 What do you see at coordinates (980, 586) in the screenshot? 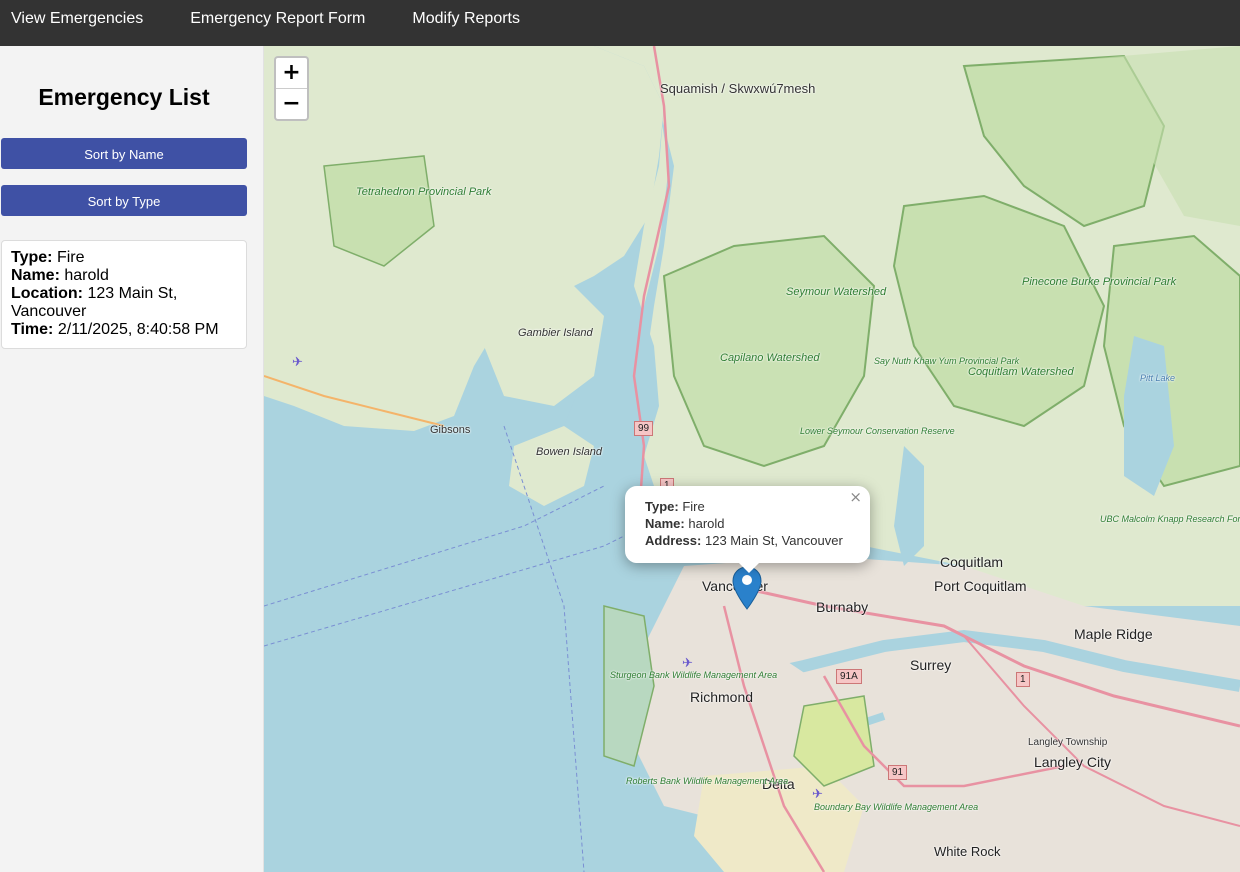
I see `label-port-coquitlam: Port Coquitlam` at bounding box center [980, 586].